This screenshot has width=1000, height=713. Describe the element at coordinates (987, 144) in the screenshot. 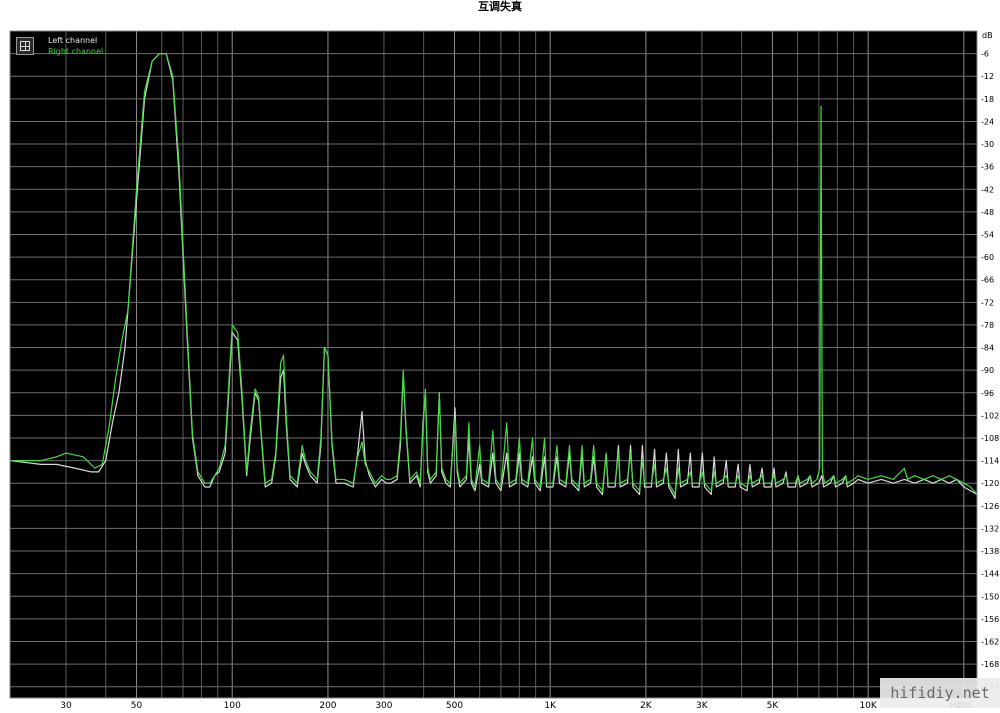

I see `y-tick-label: -30` at that location.